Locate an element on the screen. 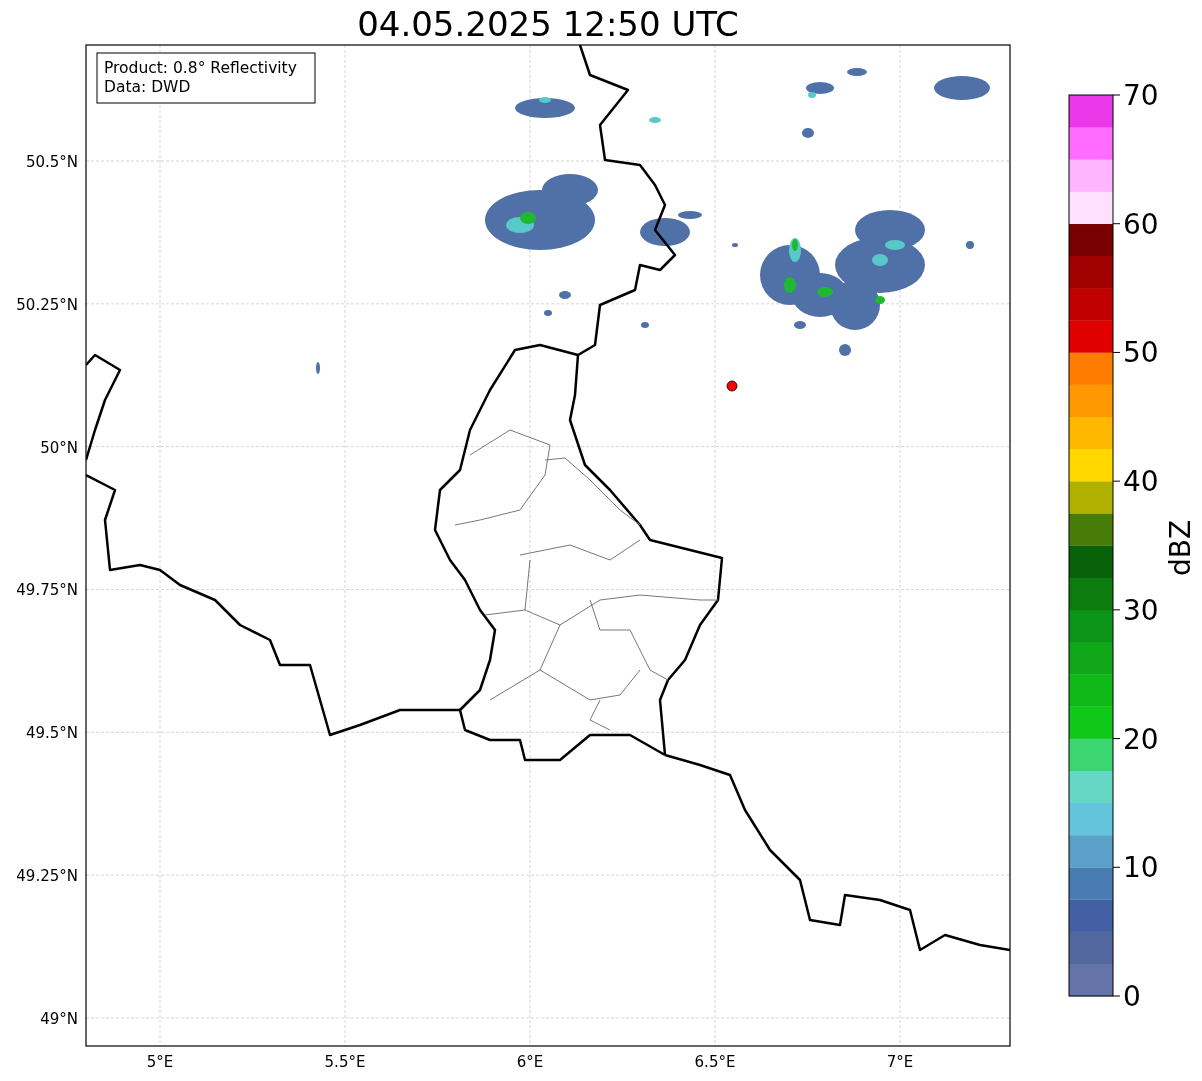 This screenshot has height=1081, width=1202. info-text: Data: DWD is located at coordinates (147, 87).